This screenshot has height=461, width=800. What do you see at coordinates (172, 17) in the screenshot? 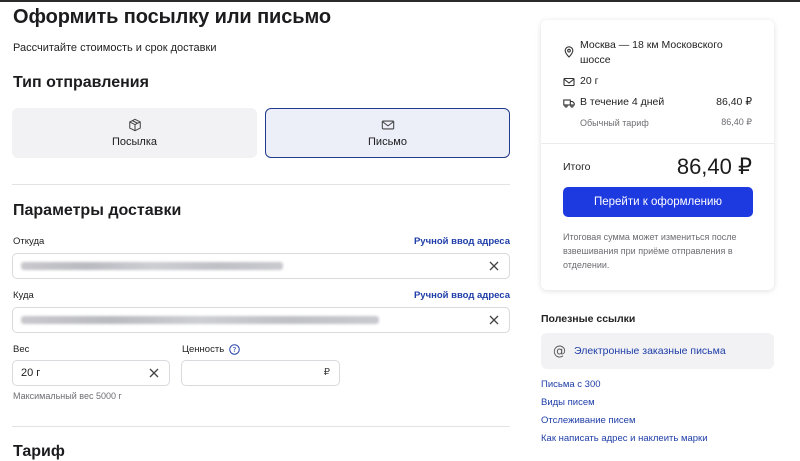
I see `page-title: Оформить посылку или письмо` at bounding box center [172, 17].